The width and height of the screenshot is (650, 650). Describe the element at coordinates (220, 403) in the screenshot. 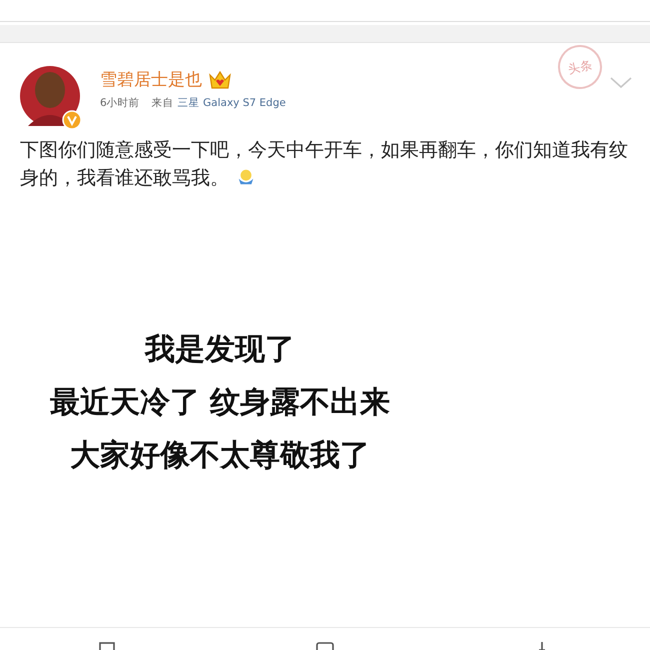

I see `image-caption-line: 最近天冷了 纹身露不出来` at that location.